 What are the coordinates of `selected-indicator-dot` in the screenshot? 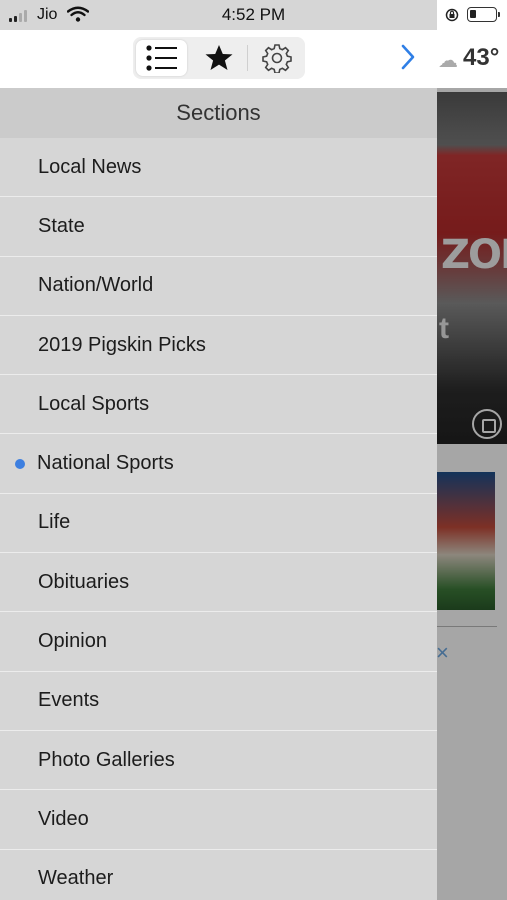 It's located at (20, 463).